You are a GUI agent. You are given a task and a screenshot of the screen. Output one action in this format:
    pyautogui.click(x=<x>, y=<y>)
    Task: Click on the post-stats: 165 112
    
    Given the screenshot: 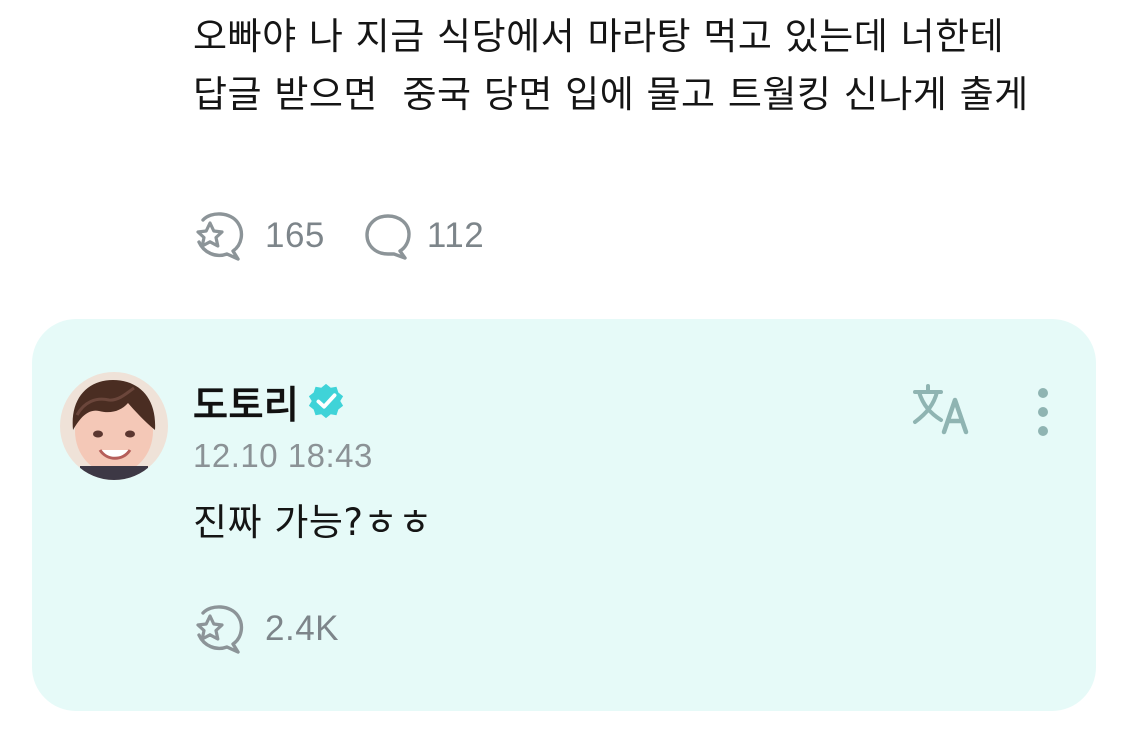 What is the action you would take?
    pyautogui.click(x=357, y=236)
    